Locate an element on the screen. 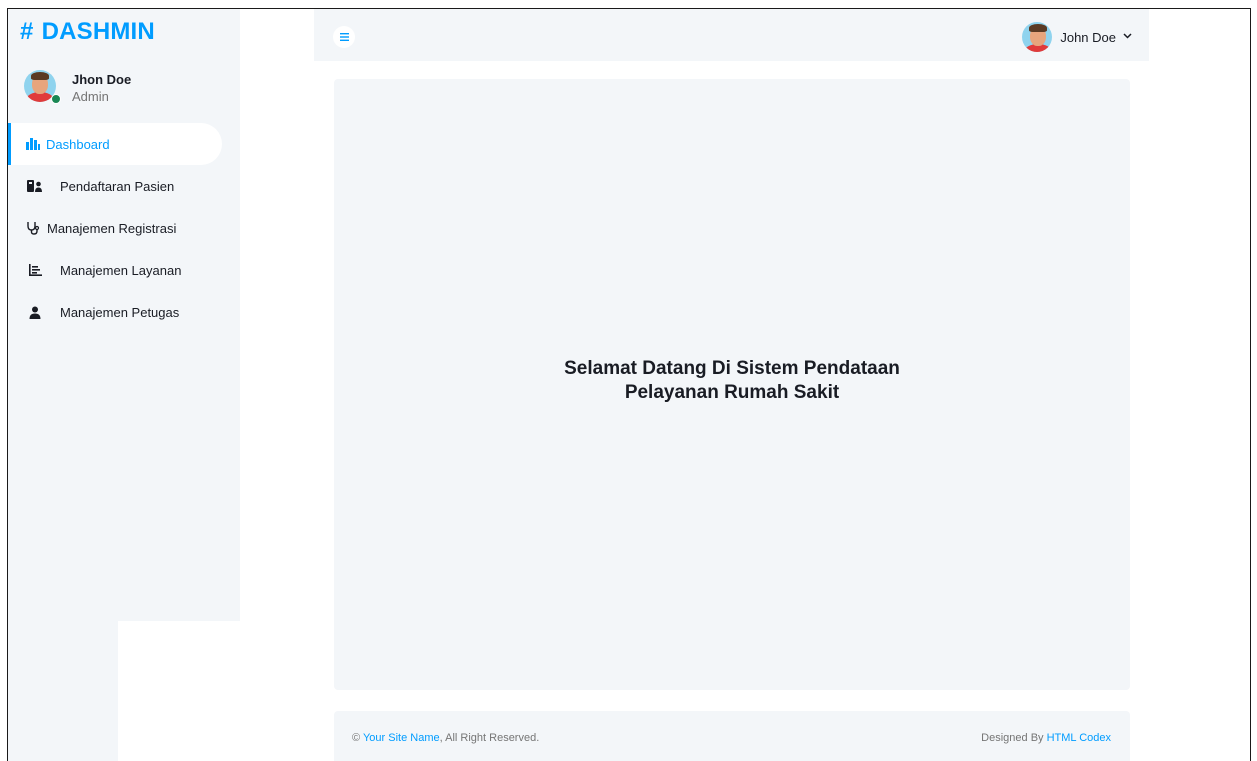 Image resolution: width=1257 pixels, height=761 pixels. sidebar-item-pendaftaran-pasien: Pendaftaran Pasien is located at coordinates (124, 186).